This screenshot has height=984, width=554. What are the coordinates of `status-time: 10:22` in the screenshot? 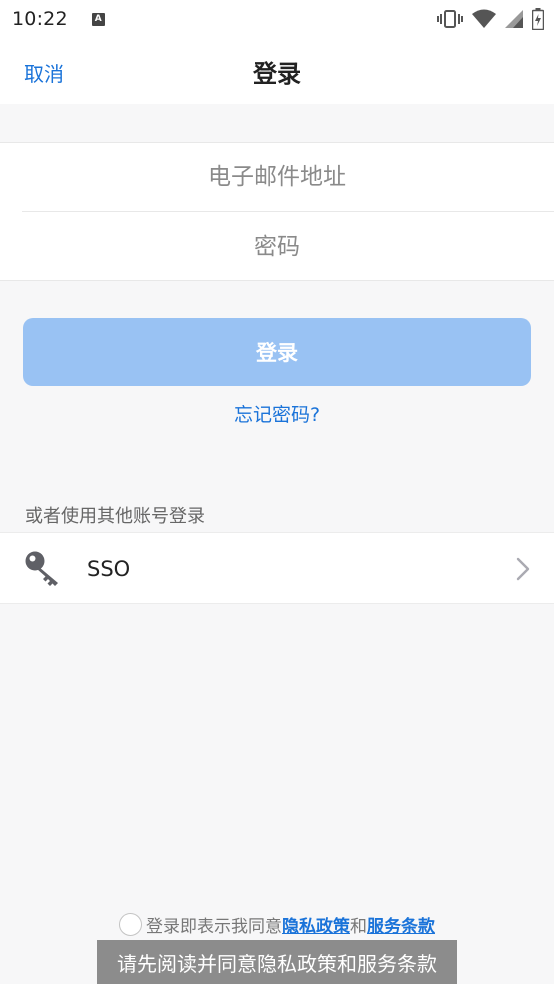 It's located at (40, 19).